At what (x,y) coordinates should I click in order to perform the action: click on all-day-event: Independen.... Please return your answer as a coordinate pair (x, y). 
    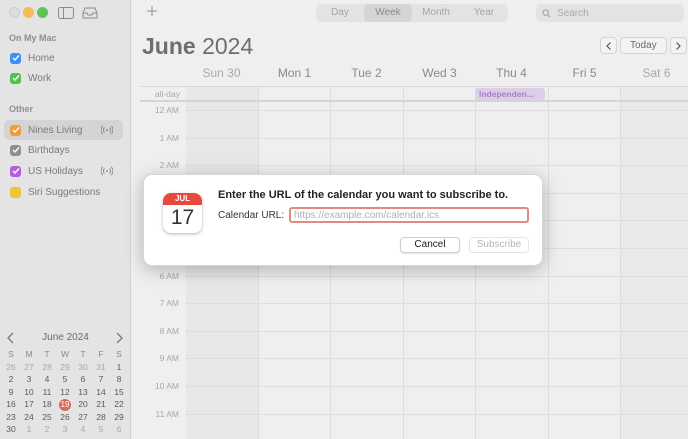
    Looking at the image, I should click on (510, 94).